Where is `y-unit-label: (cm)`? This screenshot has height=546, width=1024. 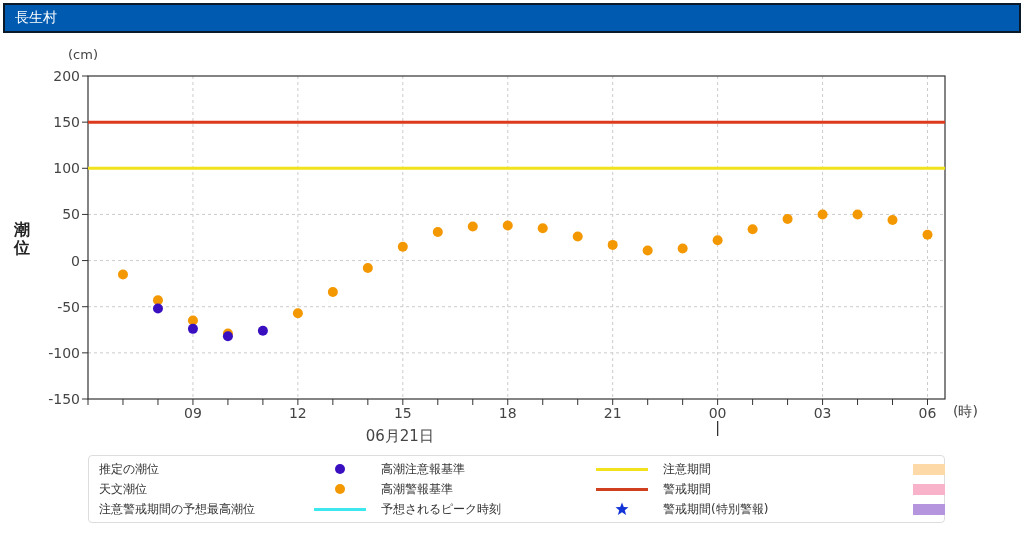
y-unit-label: (cm) is located at coordinates (83, 54).